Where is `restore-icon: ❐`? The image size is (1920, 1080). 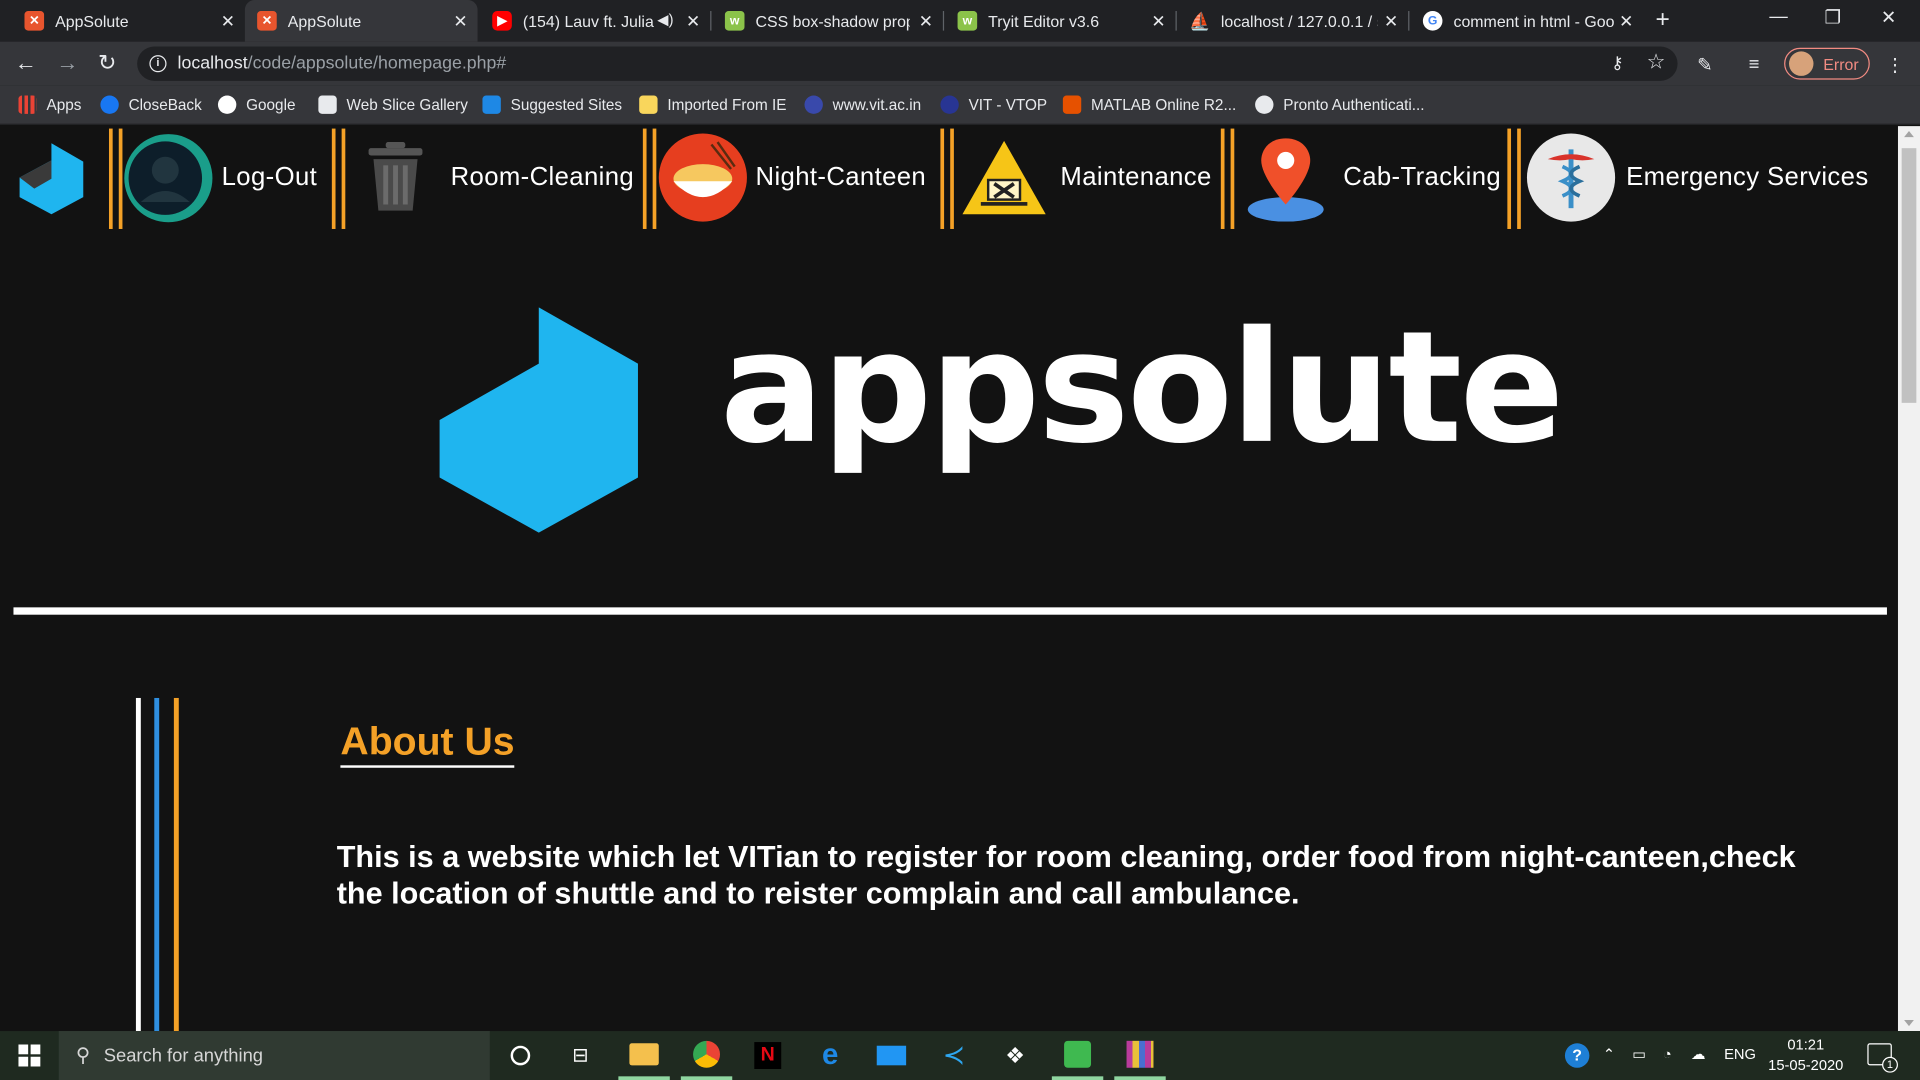 restore-icon: ❐ is located at coordinates (1833, 17).